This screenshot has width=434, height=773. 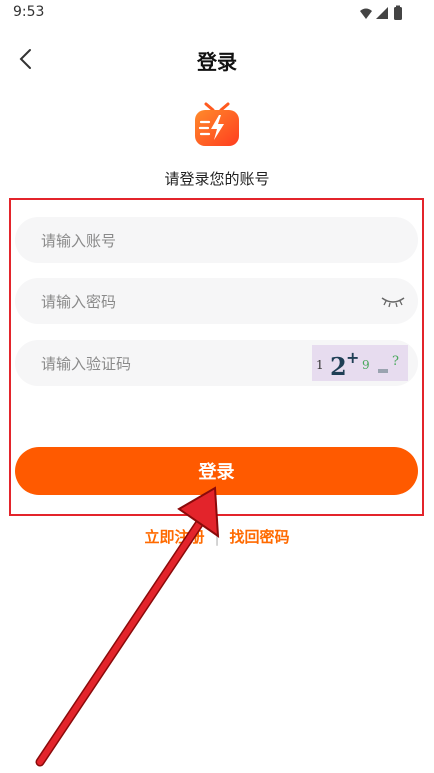 What do you see at coordinates (320, 365) in the screenshot?
I see `svg-text: 1` at bounding box center [320, 365].